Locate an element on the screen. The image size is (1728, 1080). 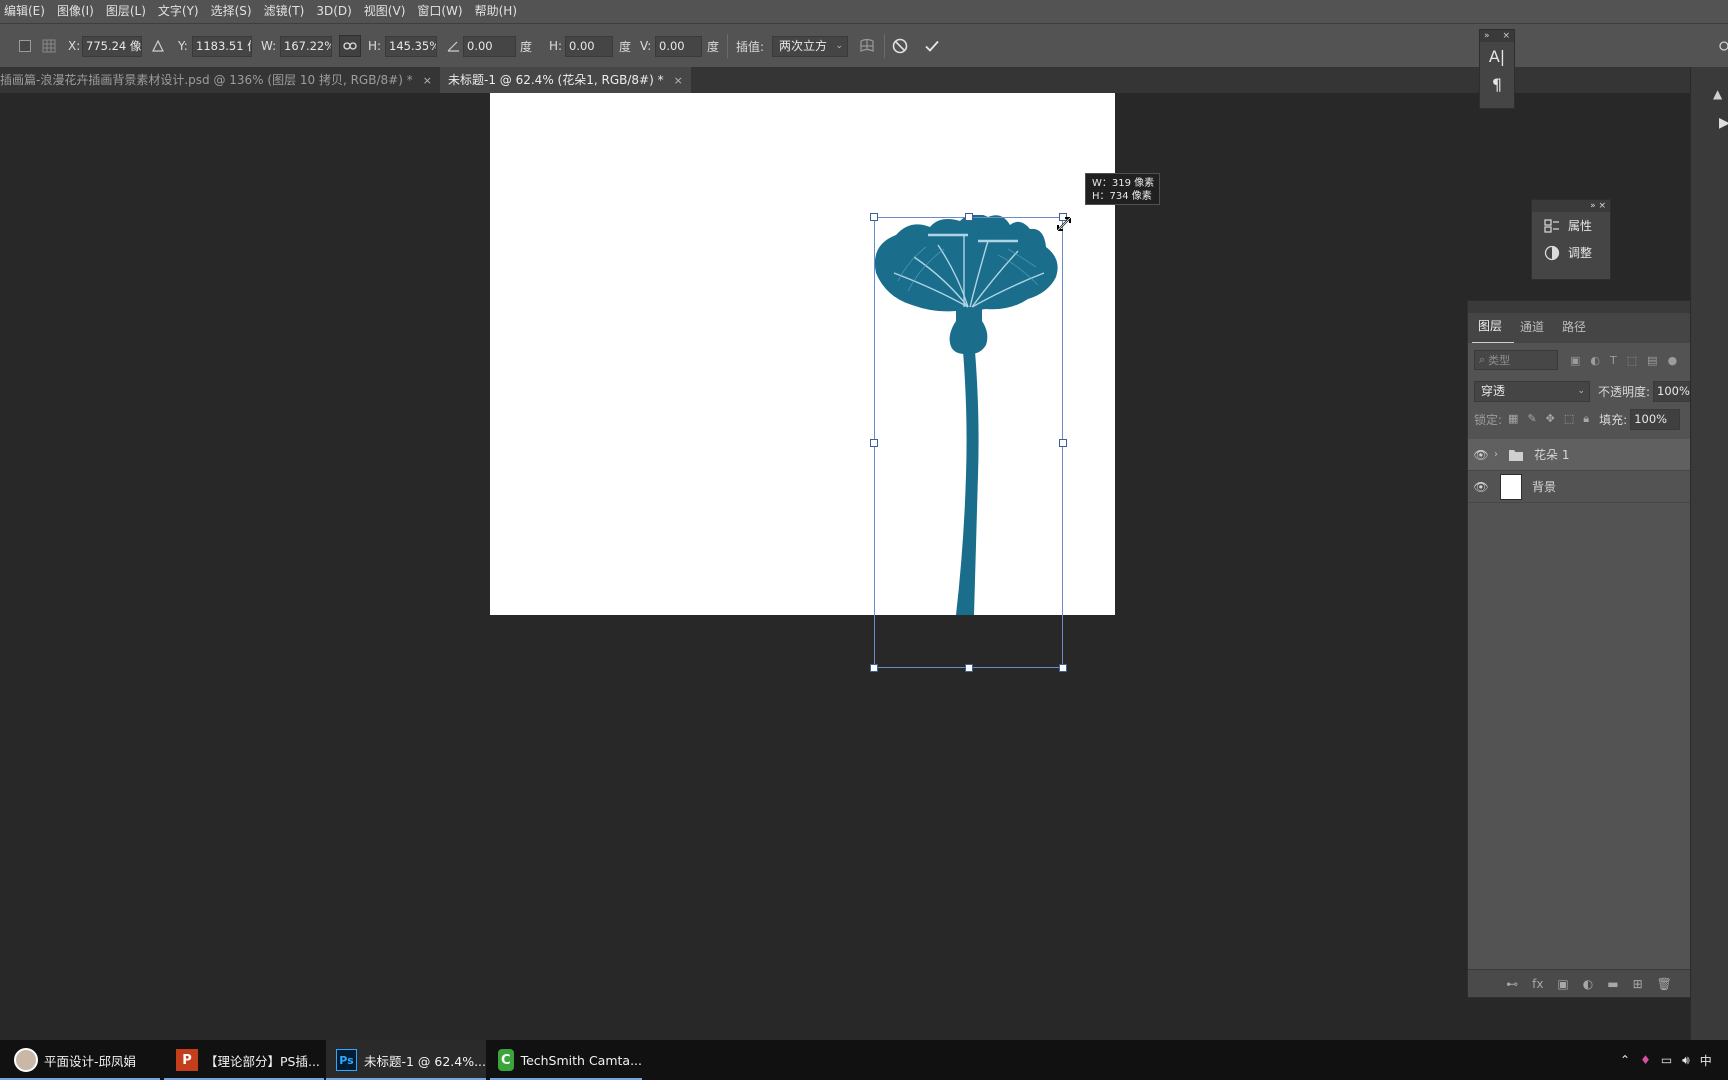
menu-edit: 编辑(E) is located at coordinates (25, 11).